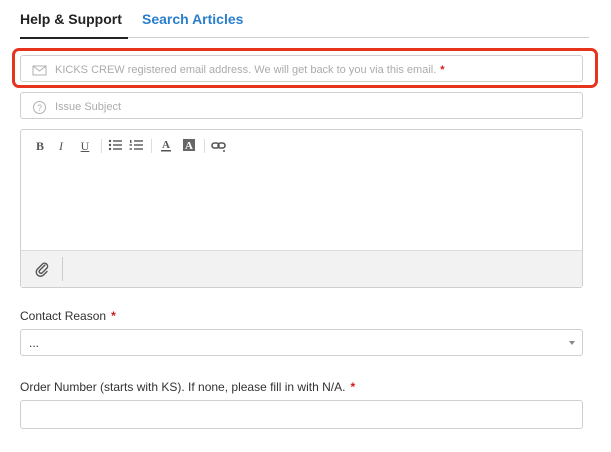  I want to click on text-color-icon: A, so click(166, 146).